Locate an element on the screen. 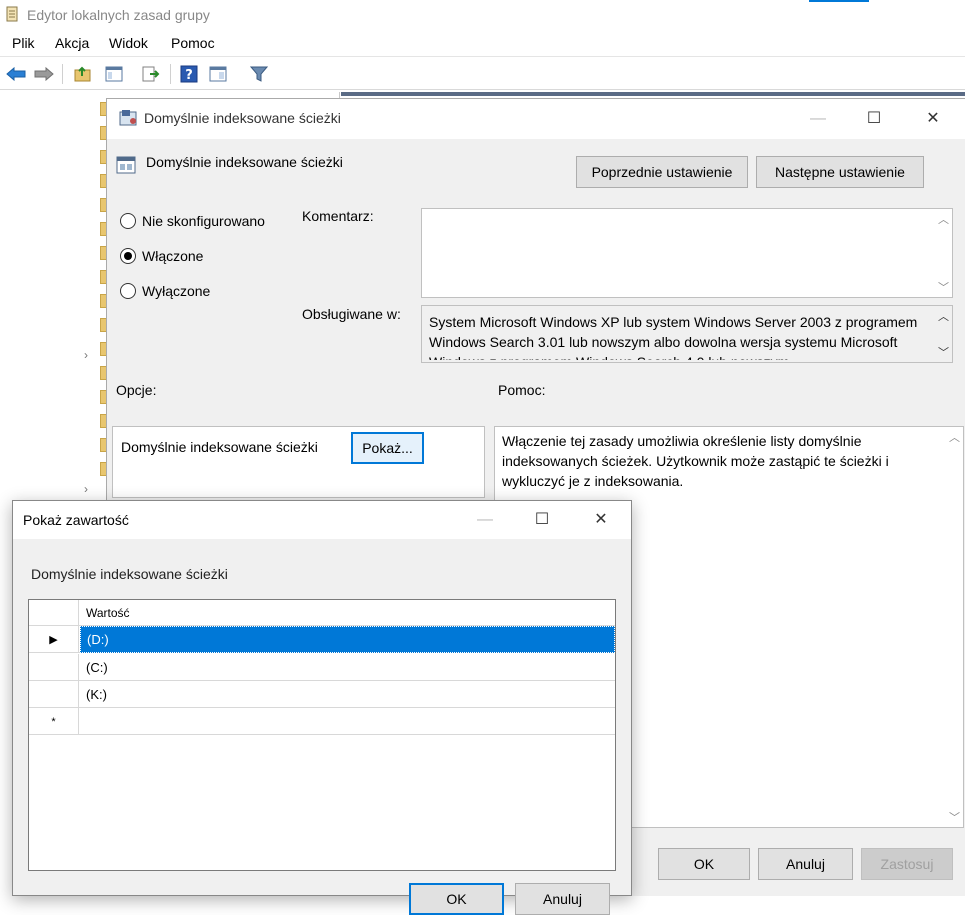  filter-icon is located at coordinates (259, 74).